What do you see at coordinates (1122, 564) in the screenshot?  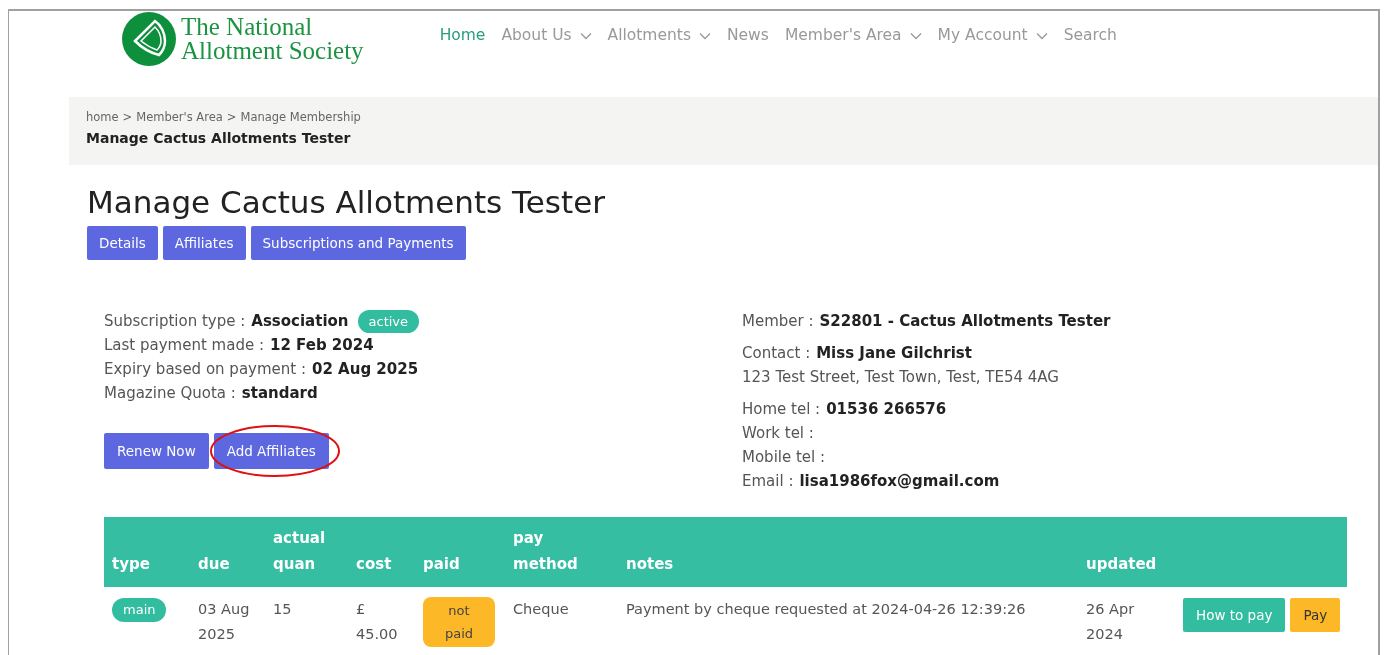 I see `column-header: updated` at bounding box center [1122, 564].